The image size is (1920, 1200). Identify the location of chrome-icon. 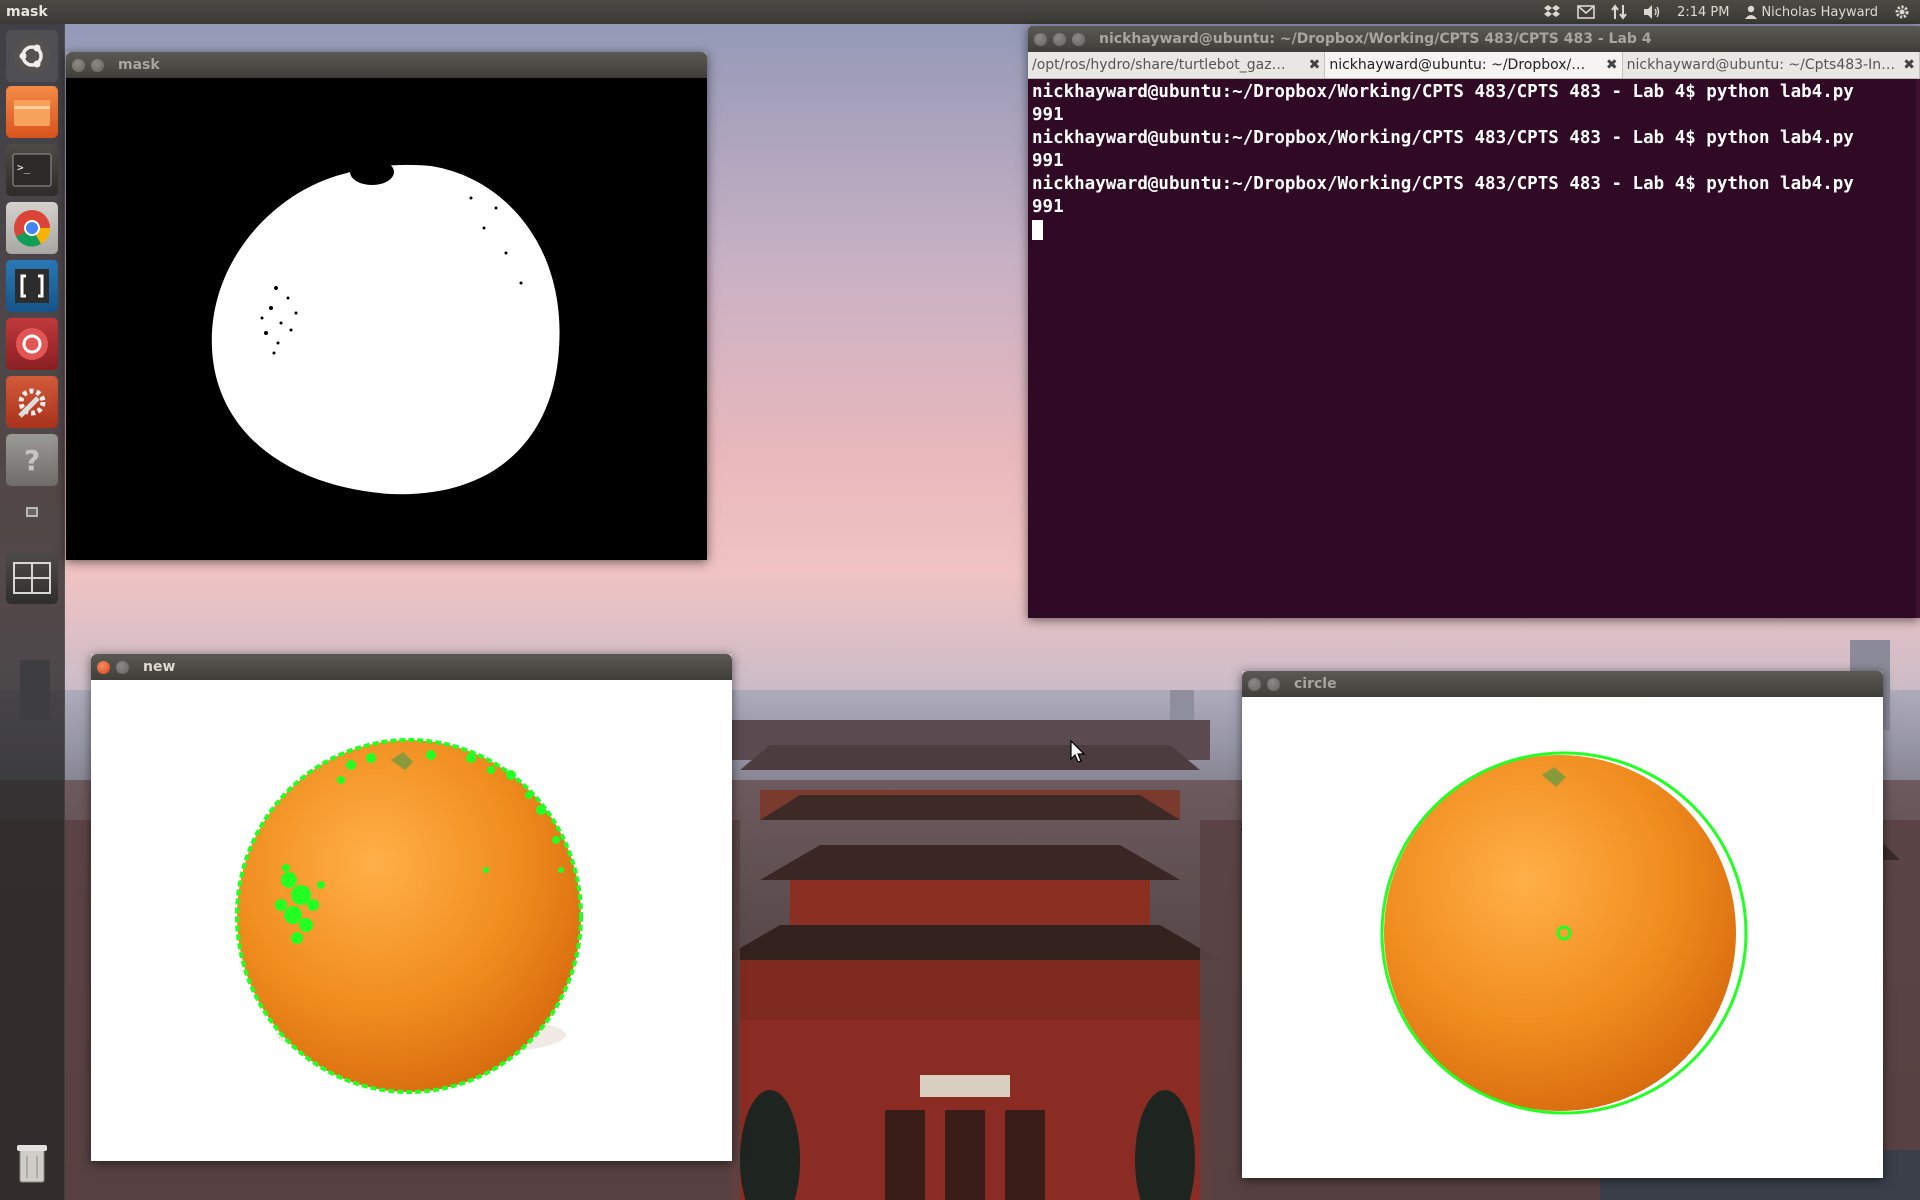
(32, 228).